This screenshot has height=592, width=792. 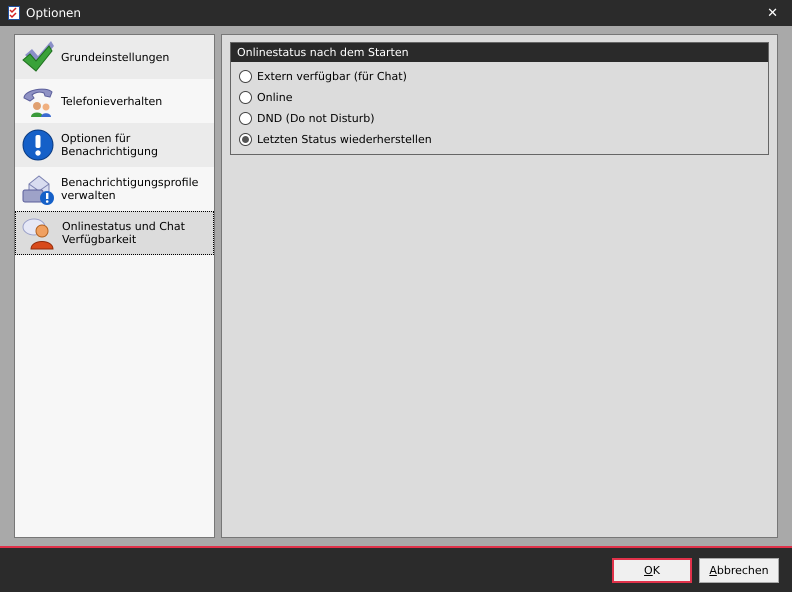 What do you see at coordinates (124, 233) in the screenshot?
I see `category-label: Onlinestatus und Chat Verfügbarkeit` at bounding box center [124, 233].